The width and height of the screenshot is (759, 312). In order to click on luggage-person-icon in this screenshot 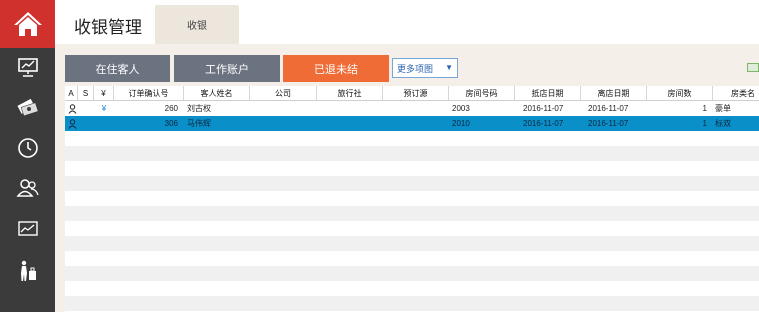, I will do `click(28, 270)`.